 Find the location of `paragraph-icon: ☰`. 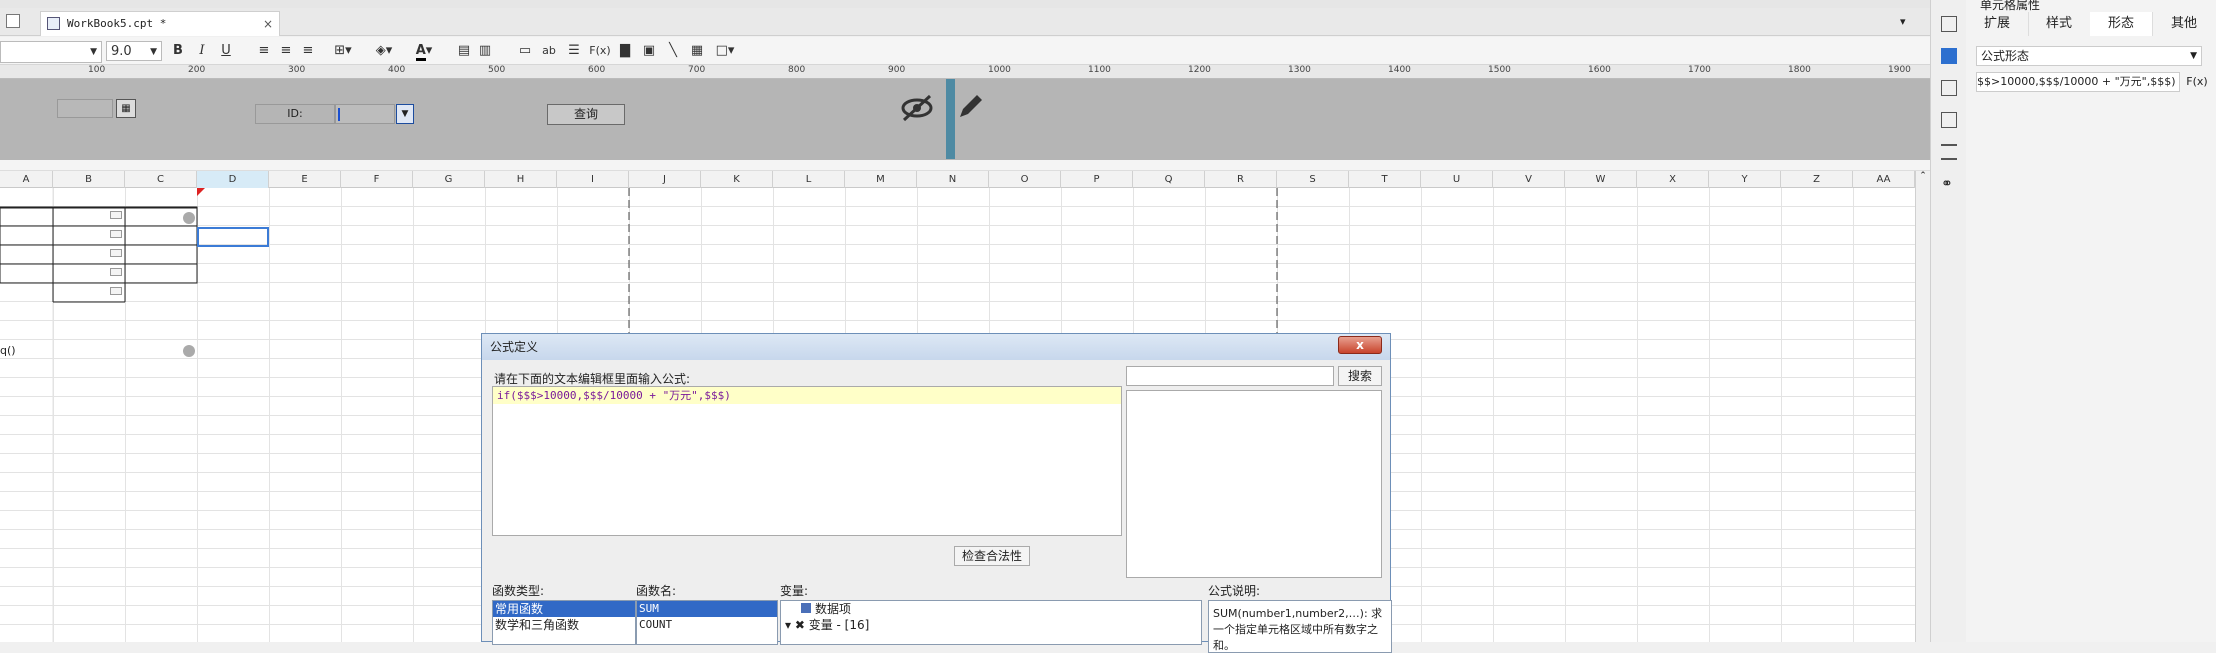

paragraph-icon: ☰ is located at coordinates (574, 51).